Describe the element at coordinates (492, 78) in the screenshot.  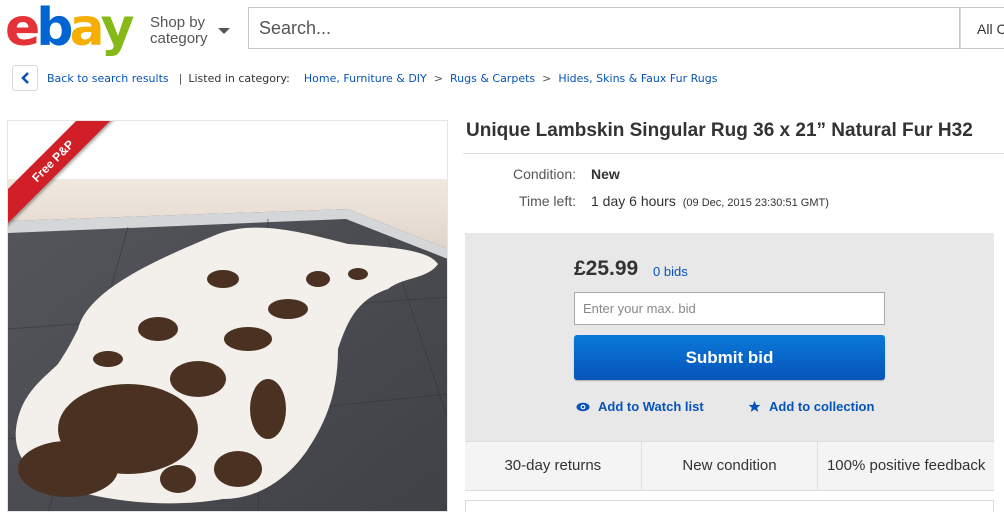
I see `breadcrumb-rugs-carpets: Rugs & Carpets` at that location.